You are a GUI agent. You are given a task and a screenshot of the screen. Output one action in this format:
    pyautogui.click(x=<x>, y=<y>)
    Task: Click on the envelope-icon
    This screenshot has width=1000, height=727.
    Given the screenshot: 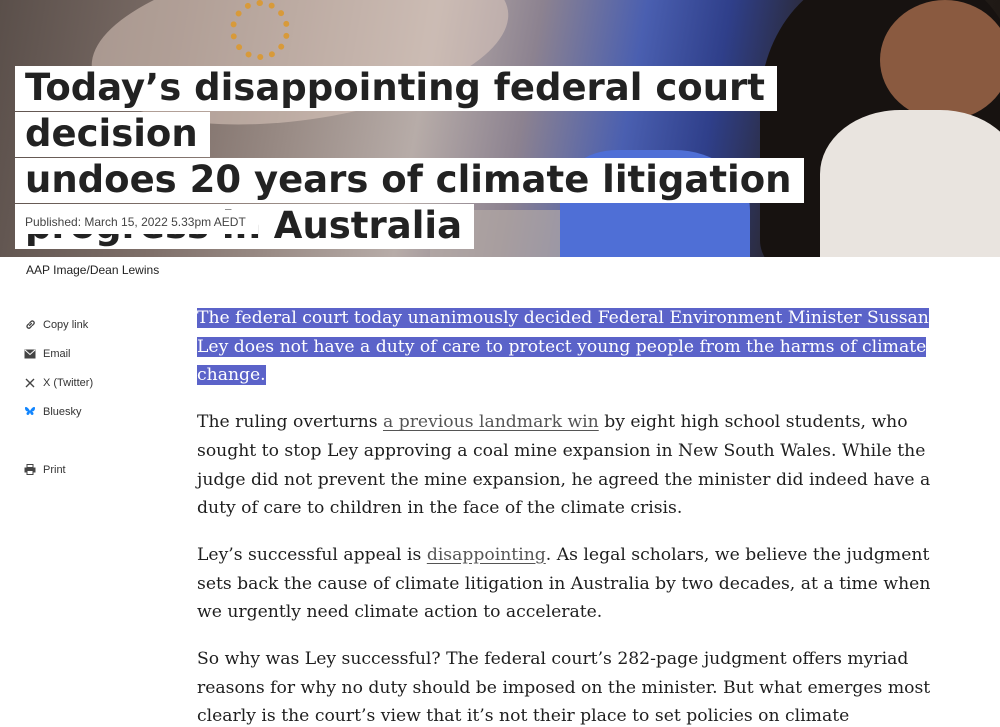 What is the action you would take?
    pyautogui.click(x=30, y=354)
    